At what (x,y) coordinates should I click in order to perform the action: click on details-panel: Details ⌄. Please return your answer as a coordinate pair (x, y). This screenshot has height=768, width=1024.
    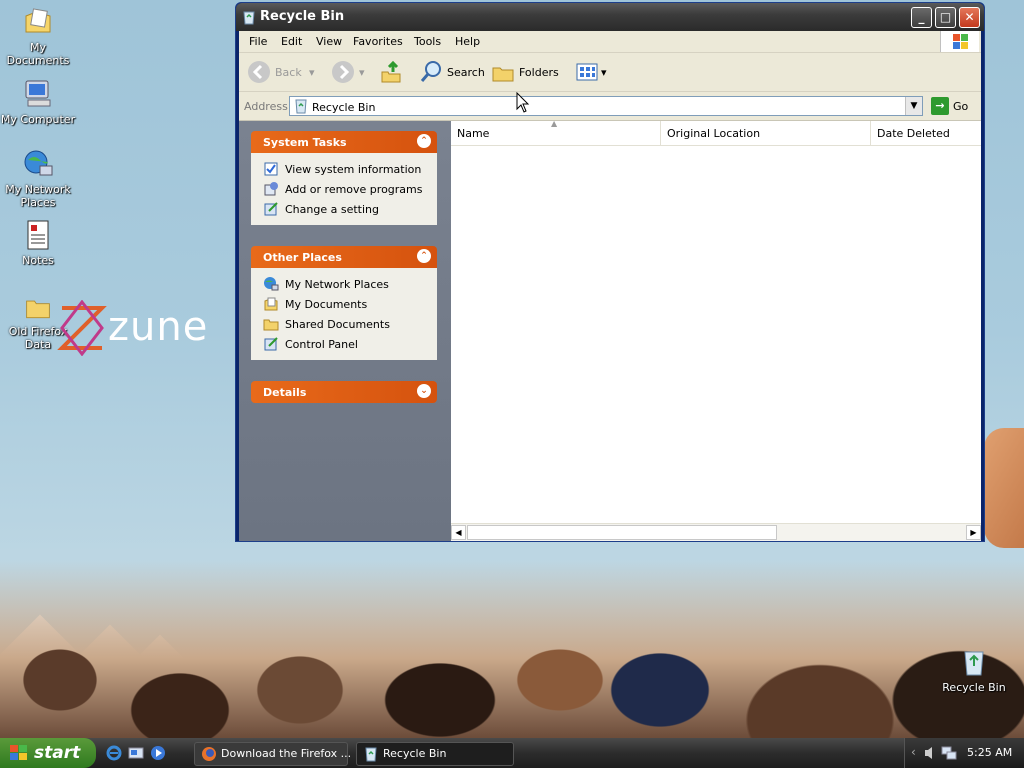
    Looking at the image, I should click on (344, 392).